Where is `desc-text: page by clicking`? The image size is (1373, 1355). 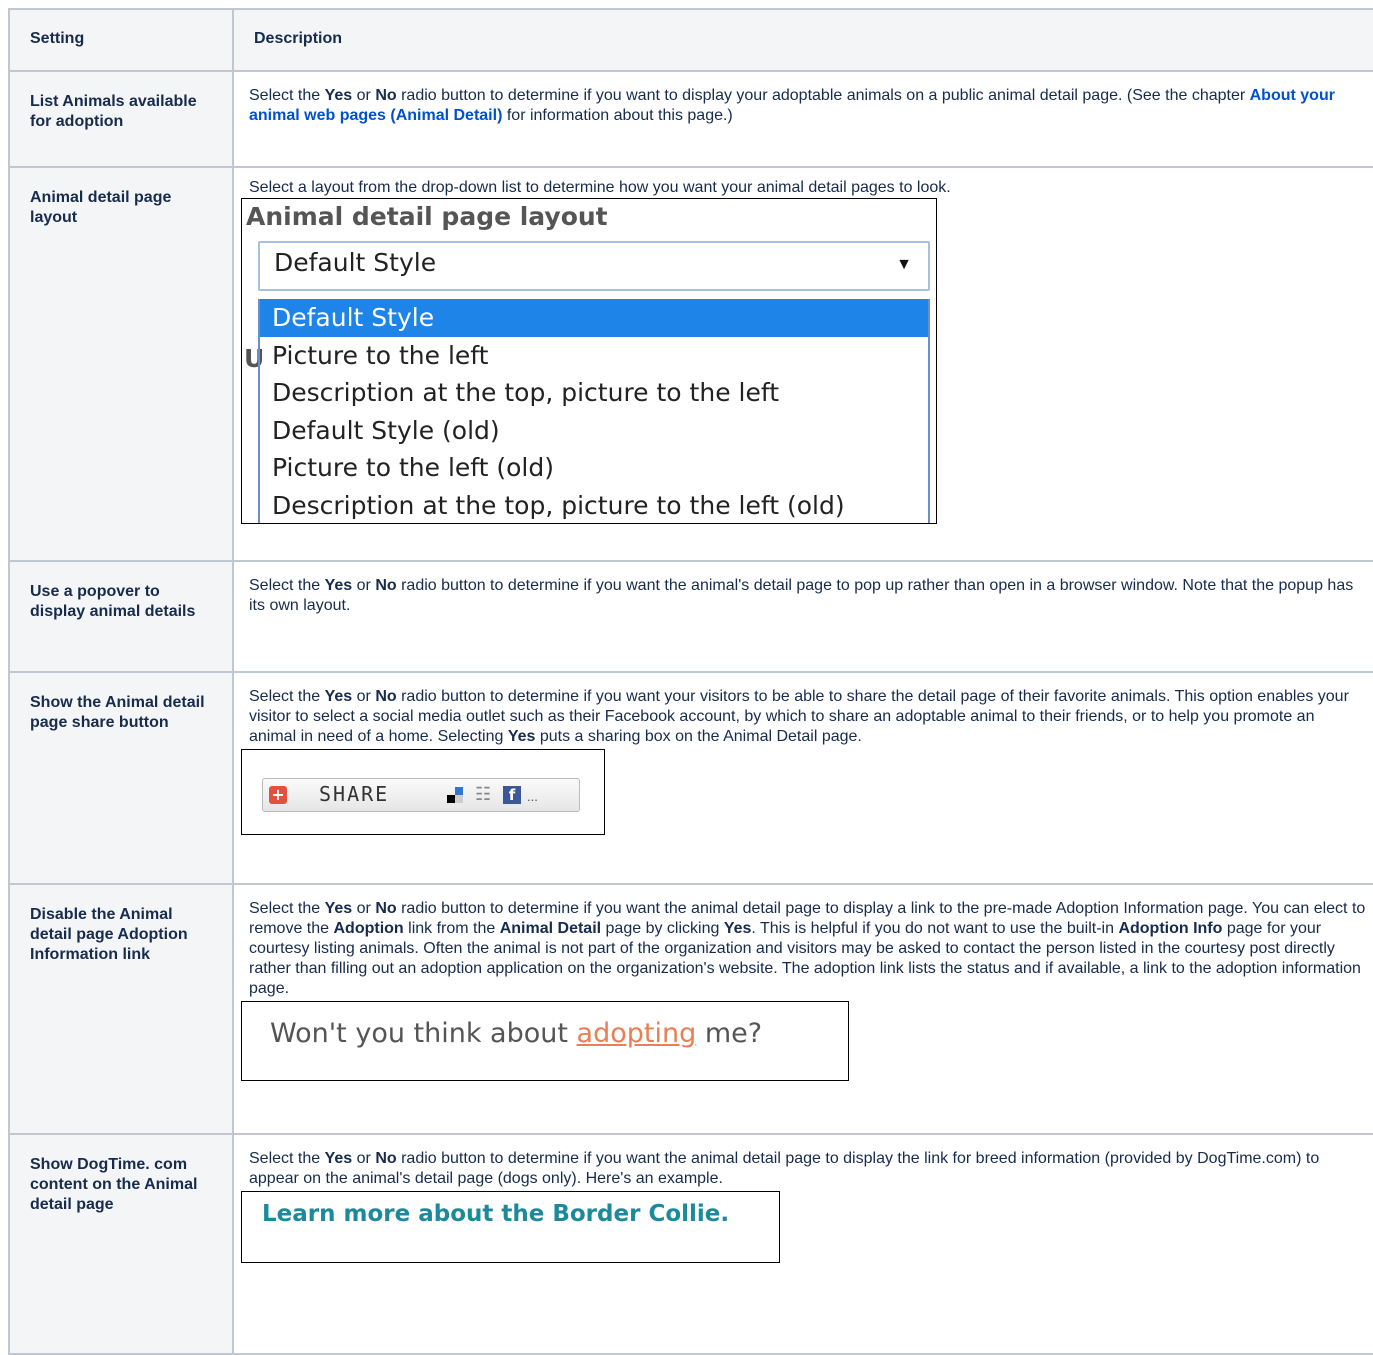 desc-text: page by clicking is located at coordinates (662, 928).